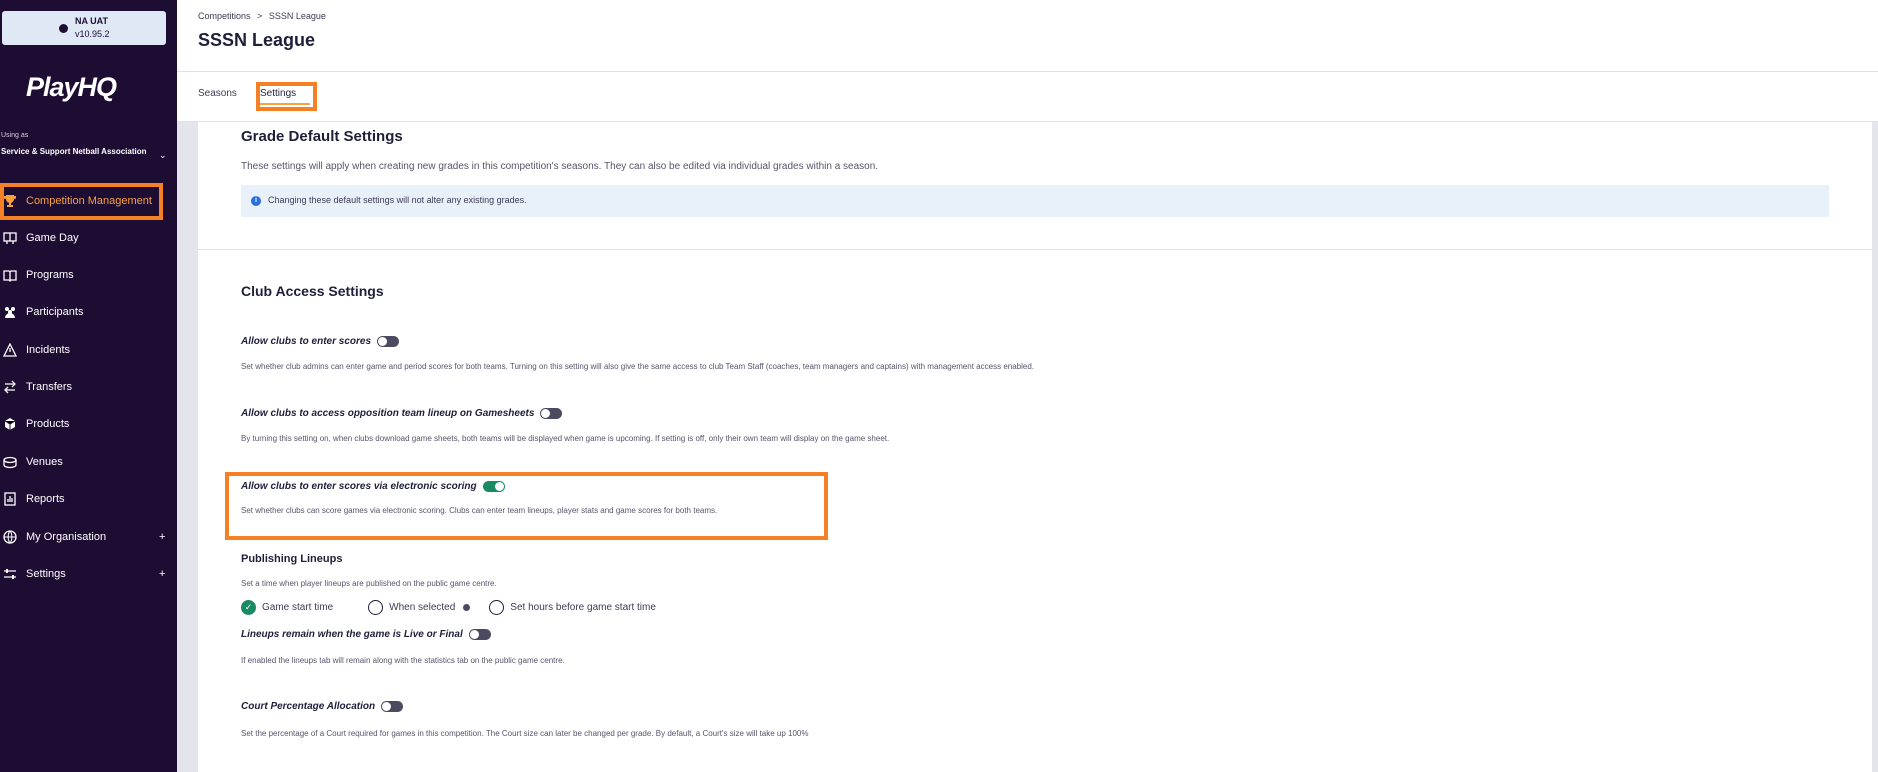 This screenshot has width=1878, height=772. I want to click on allow-clubs-enter-scores-toggle, so click(388, 341).